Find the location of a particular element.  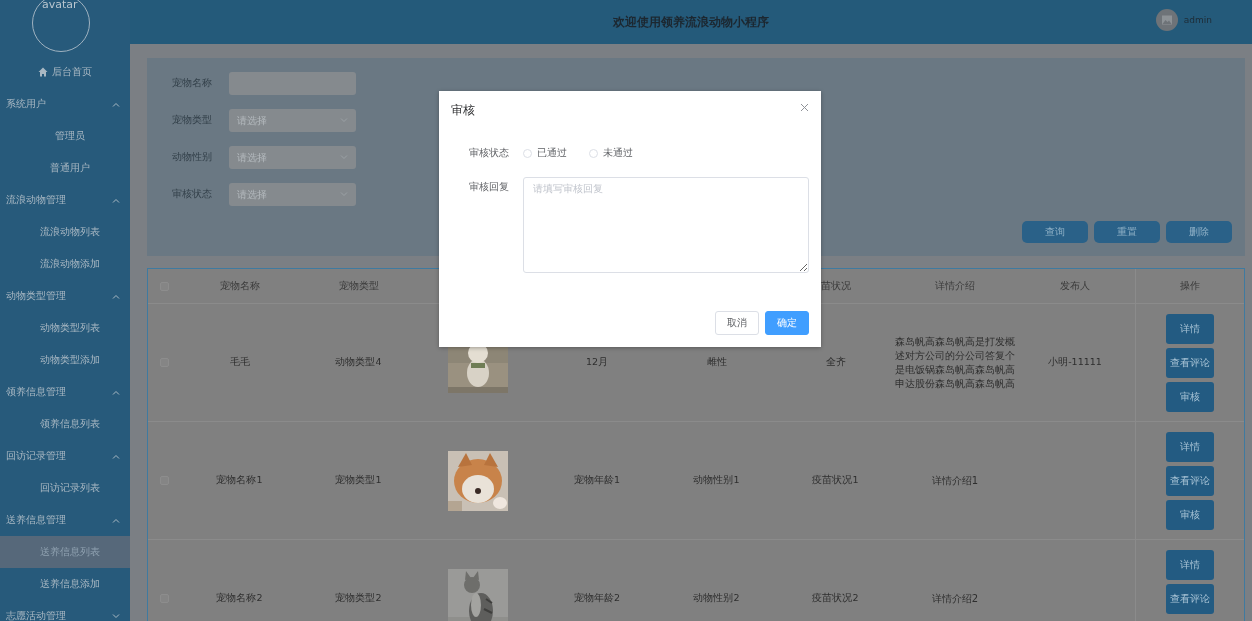

sidebar-group: 系统用户 is located at coordinates (65, 104).